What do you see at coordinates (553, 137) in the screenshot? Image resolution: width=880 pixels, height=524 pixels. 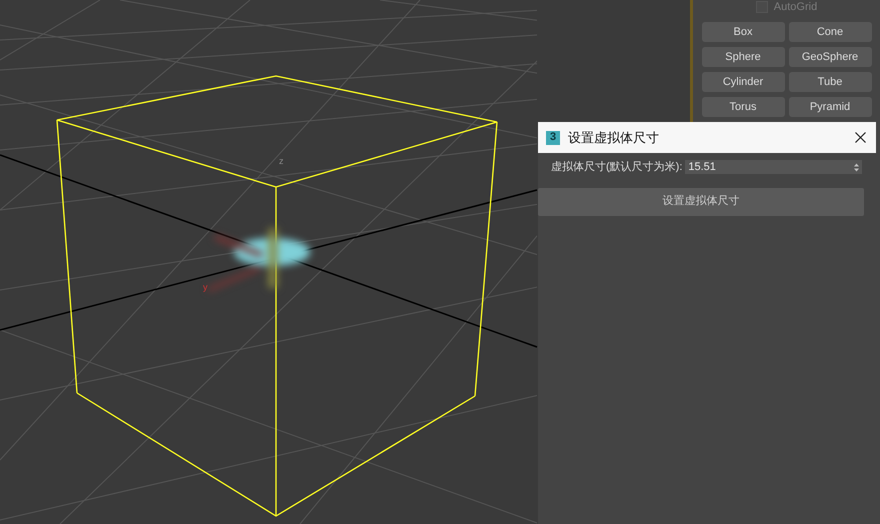 I see `app-icon: 3` at bounding box center [553, 137].